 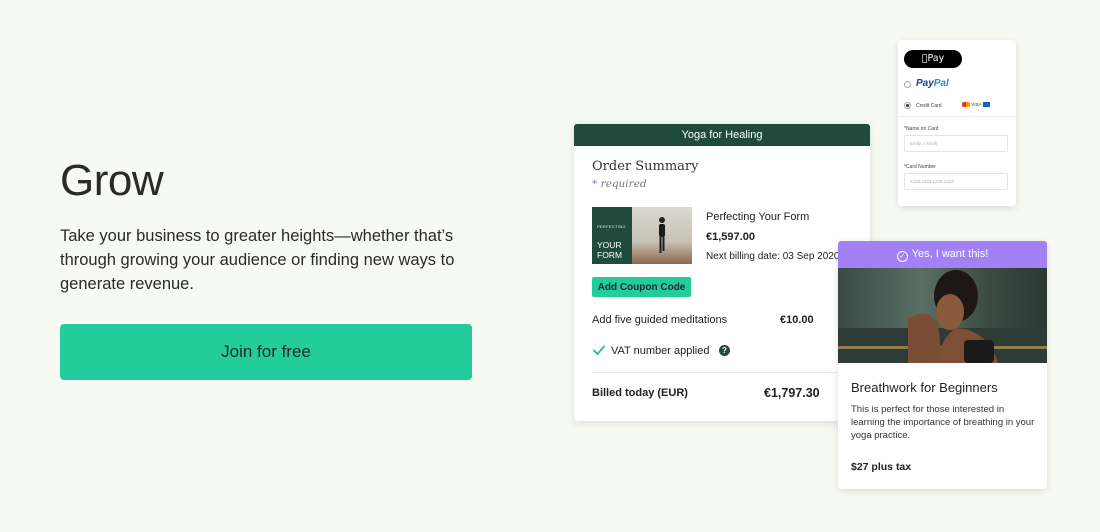 What do you see at coordinates (623, 184) in the screenshot?
I see `required-text: required` at bounding box center [623, 184].